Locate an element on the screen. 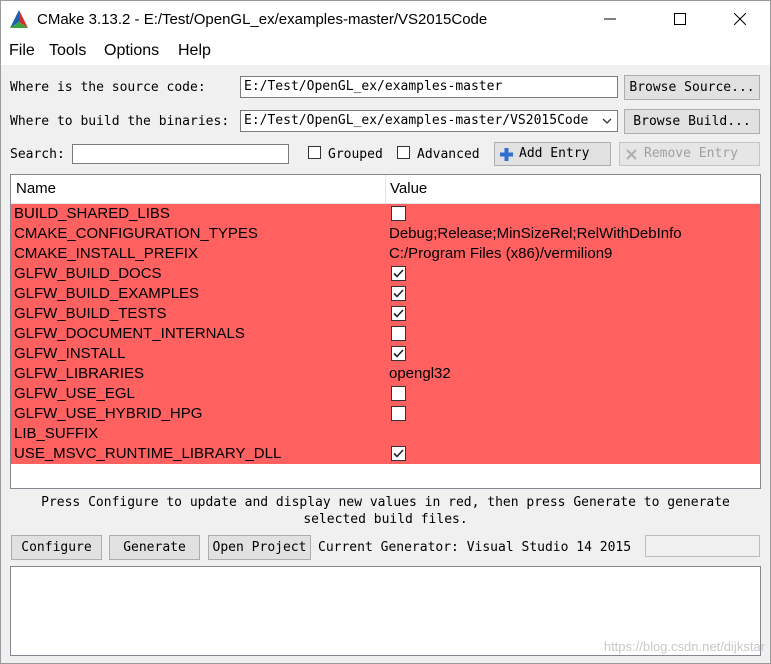 The width and height of the screenshot is (771, 664). close-icon is located at coordinates (740, 19).